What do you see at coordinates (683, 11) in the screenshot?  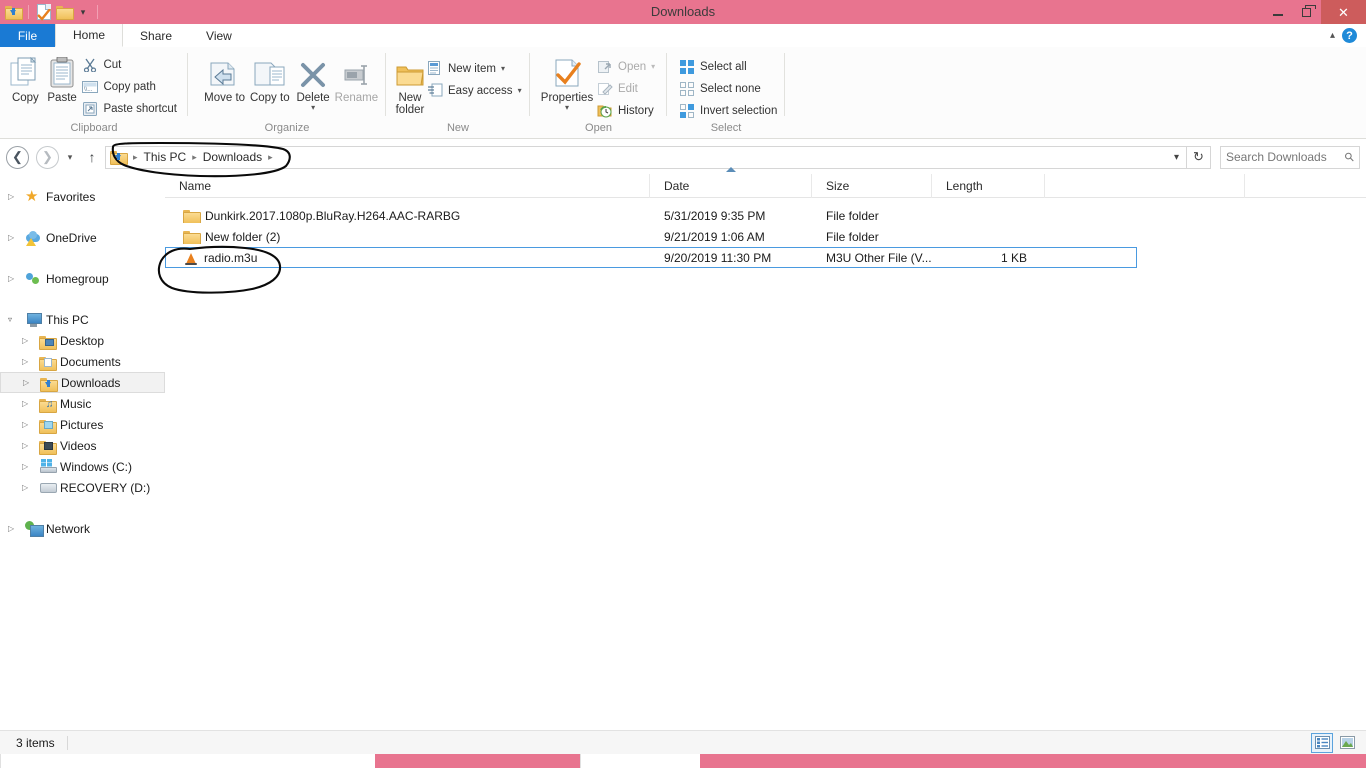 I see `window-title: Downloads` at bounding box center [683, 11].